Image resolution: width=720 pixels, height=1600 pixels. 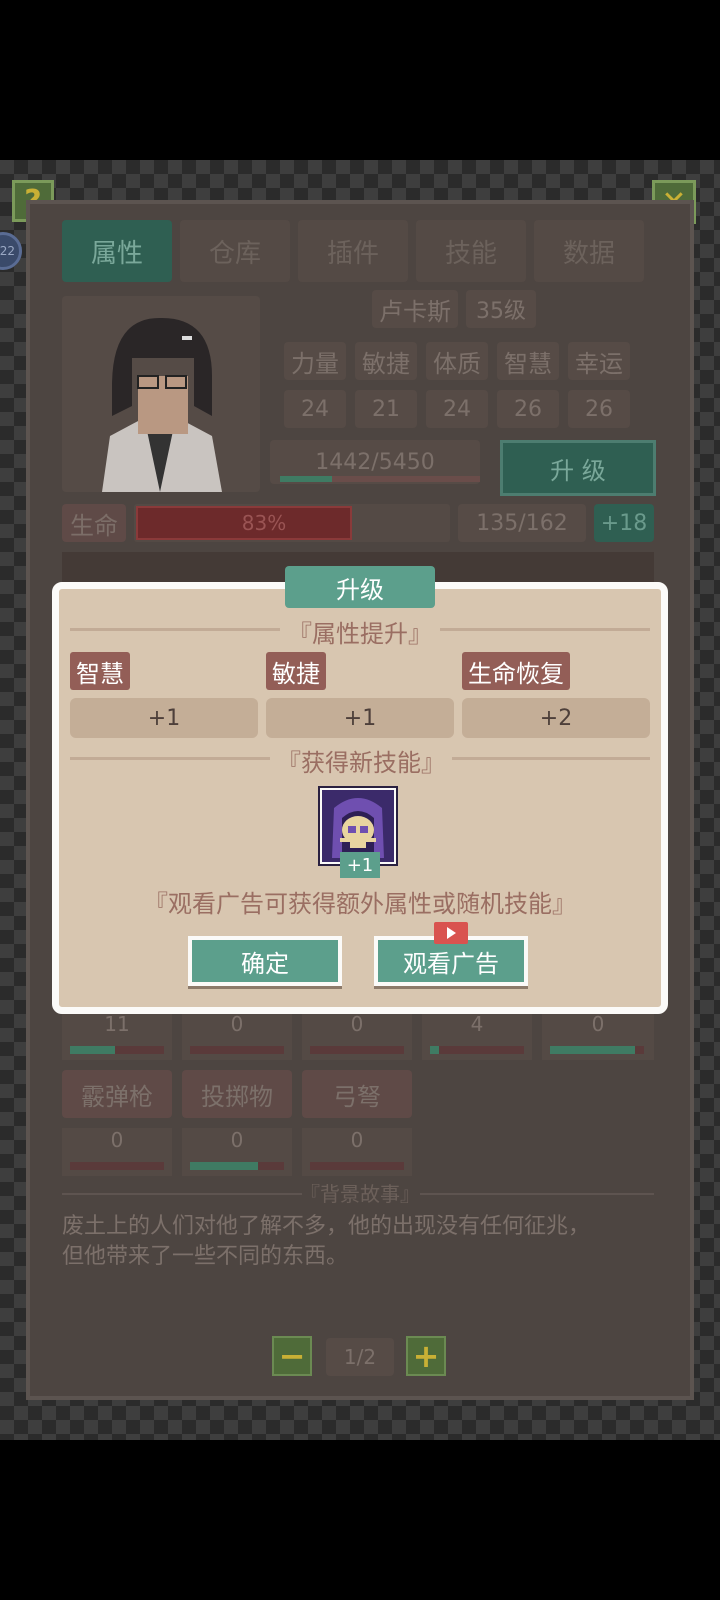 What do you see at coordinates (528, 361) in the screenshot?
I see `stat-name-wisdom: 智慧` at bounding box center [528, 361].